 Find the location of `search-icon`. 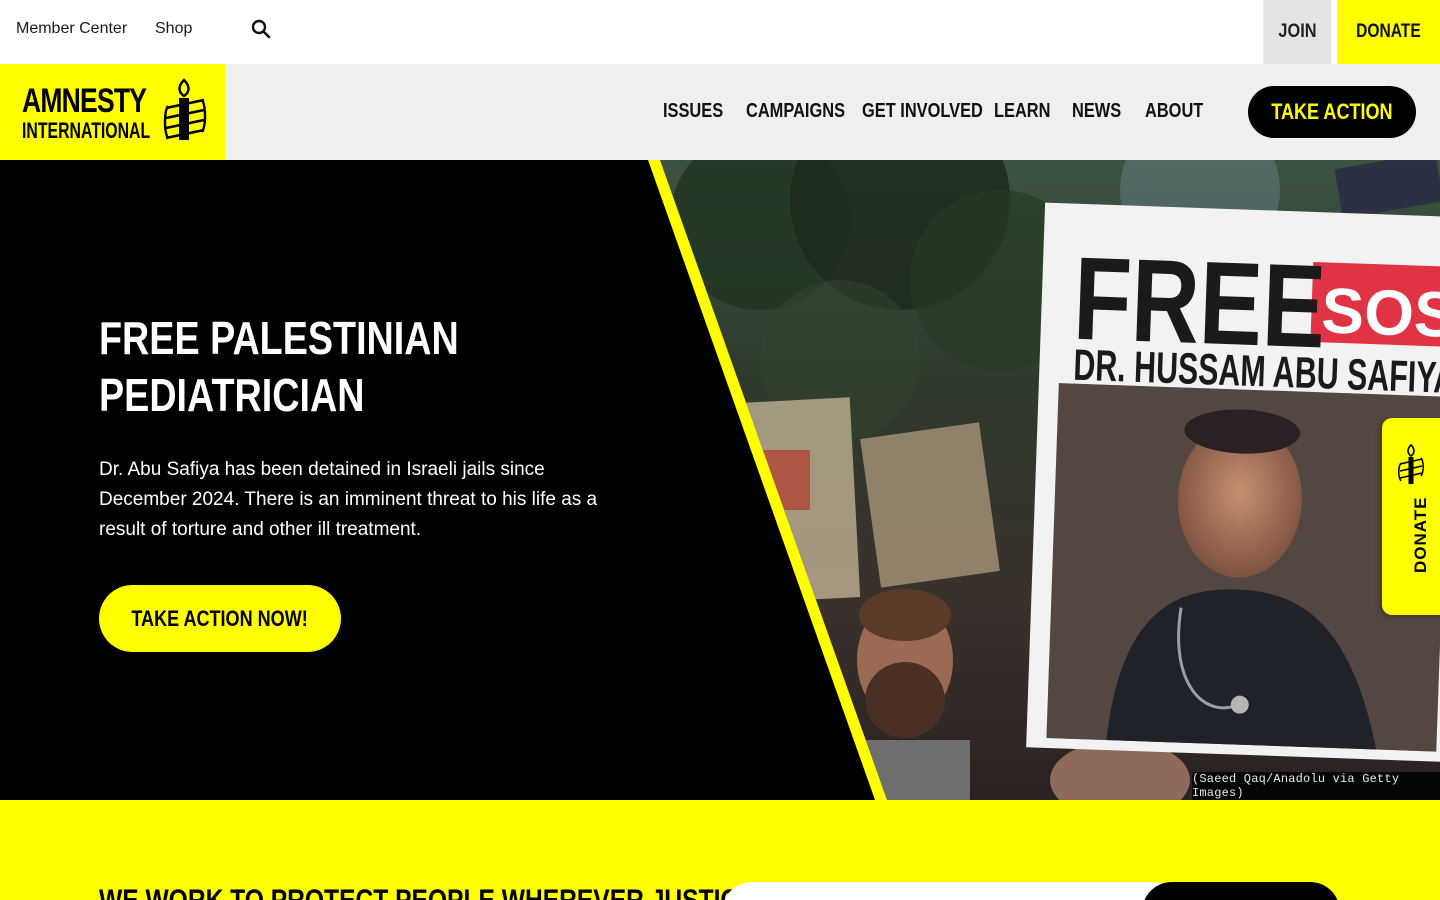

search-icon is located at coordinates (261, 29).